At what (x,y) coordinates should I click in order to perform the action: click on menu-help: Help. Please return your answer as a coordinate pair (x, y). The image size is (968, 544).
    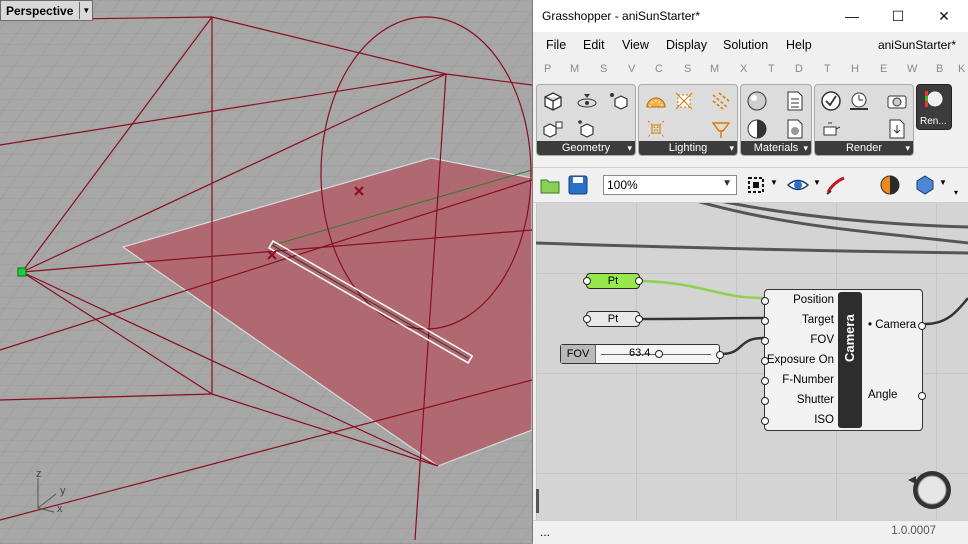
    Looking at the image, I should click on (799, 45).